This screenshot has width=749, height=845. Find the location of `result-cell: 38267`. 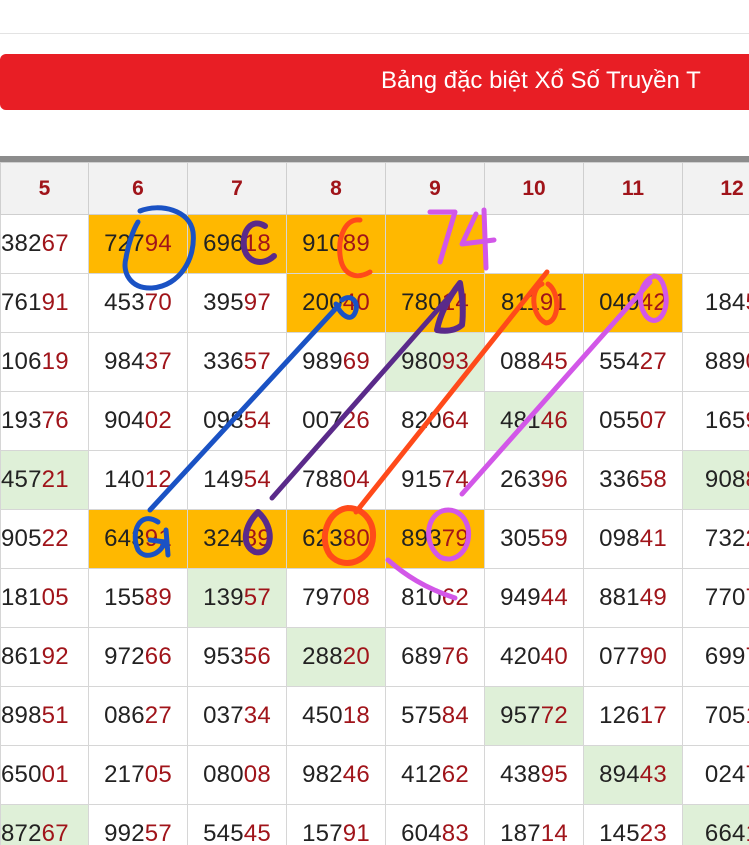

result-cell: 38267 is located at coordinates (45, 244).